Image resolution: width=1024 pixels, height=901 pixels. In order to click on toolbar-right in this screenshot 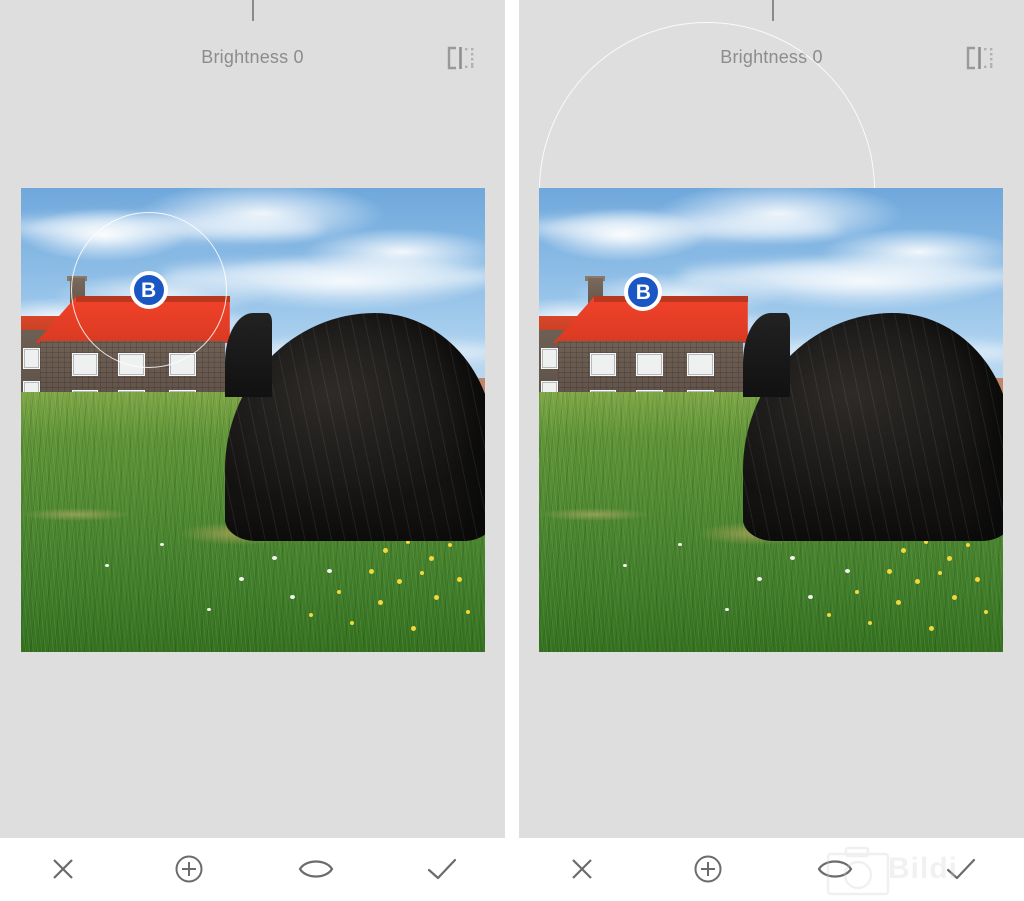, I will do `click(771, 869)`.